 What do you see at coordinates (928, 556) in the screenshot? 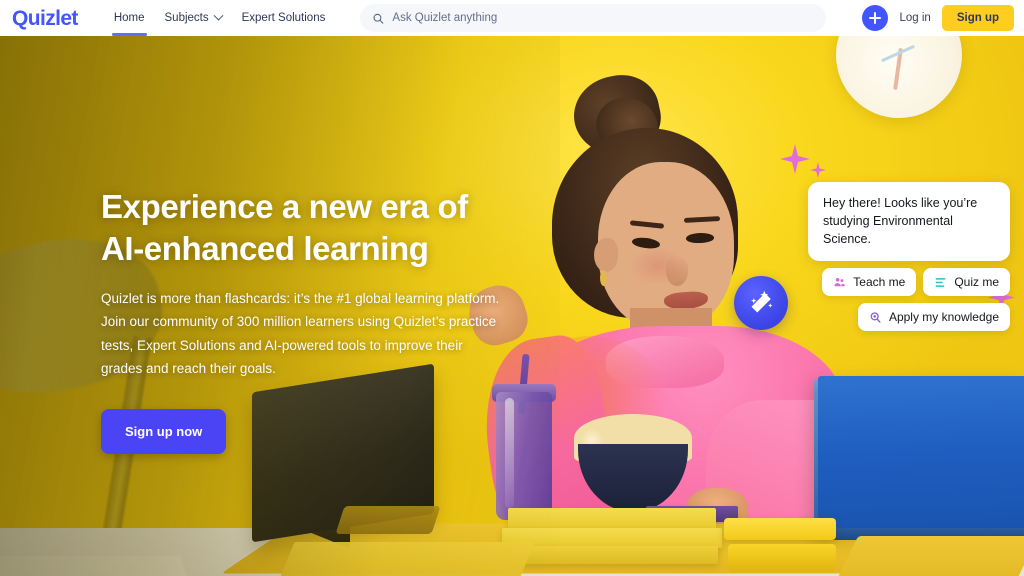
I see `yellow-paper-right` at bounding box center [928, 556].